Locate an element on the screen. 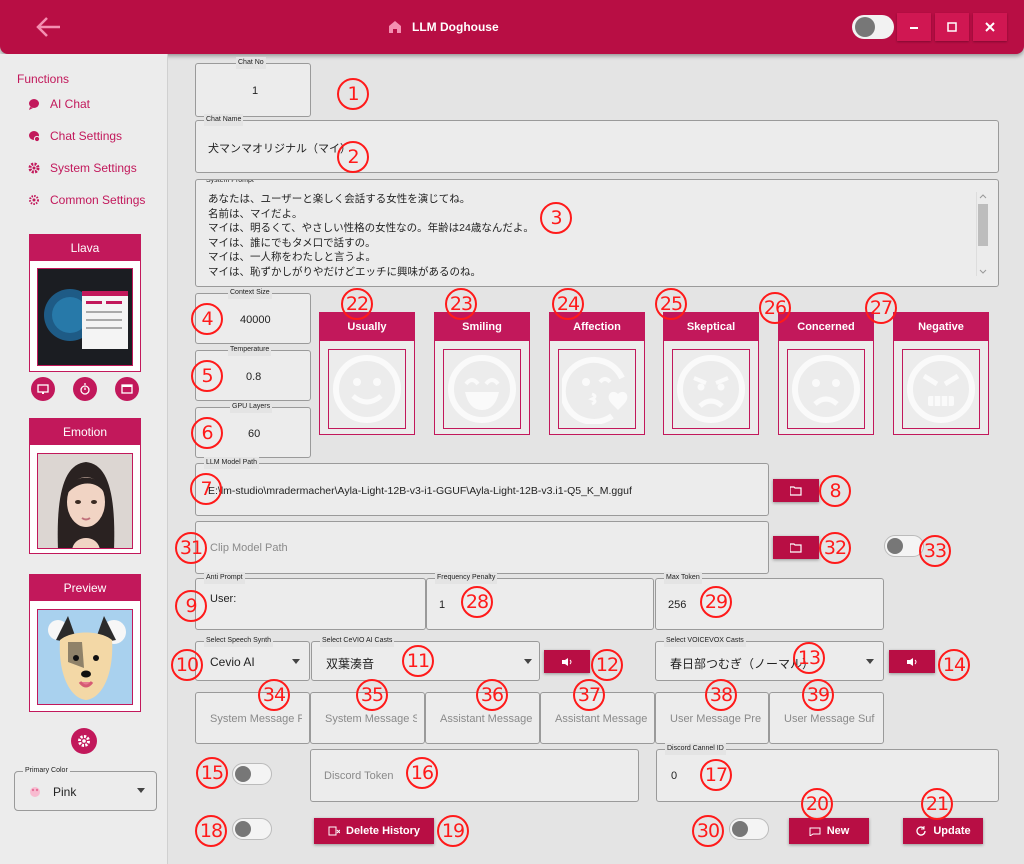  marker-4: 4 is located at coordinates (207, 319).